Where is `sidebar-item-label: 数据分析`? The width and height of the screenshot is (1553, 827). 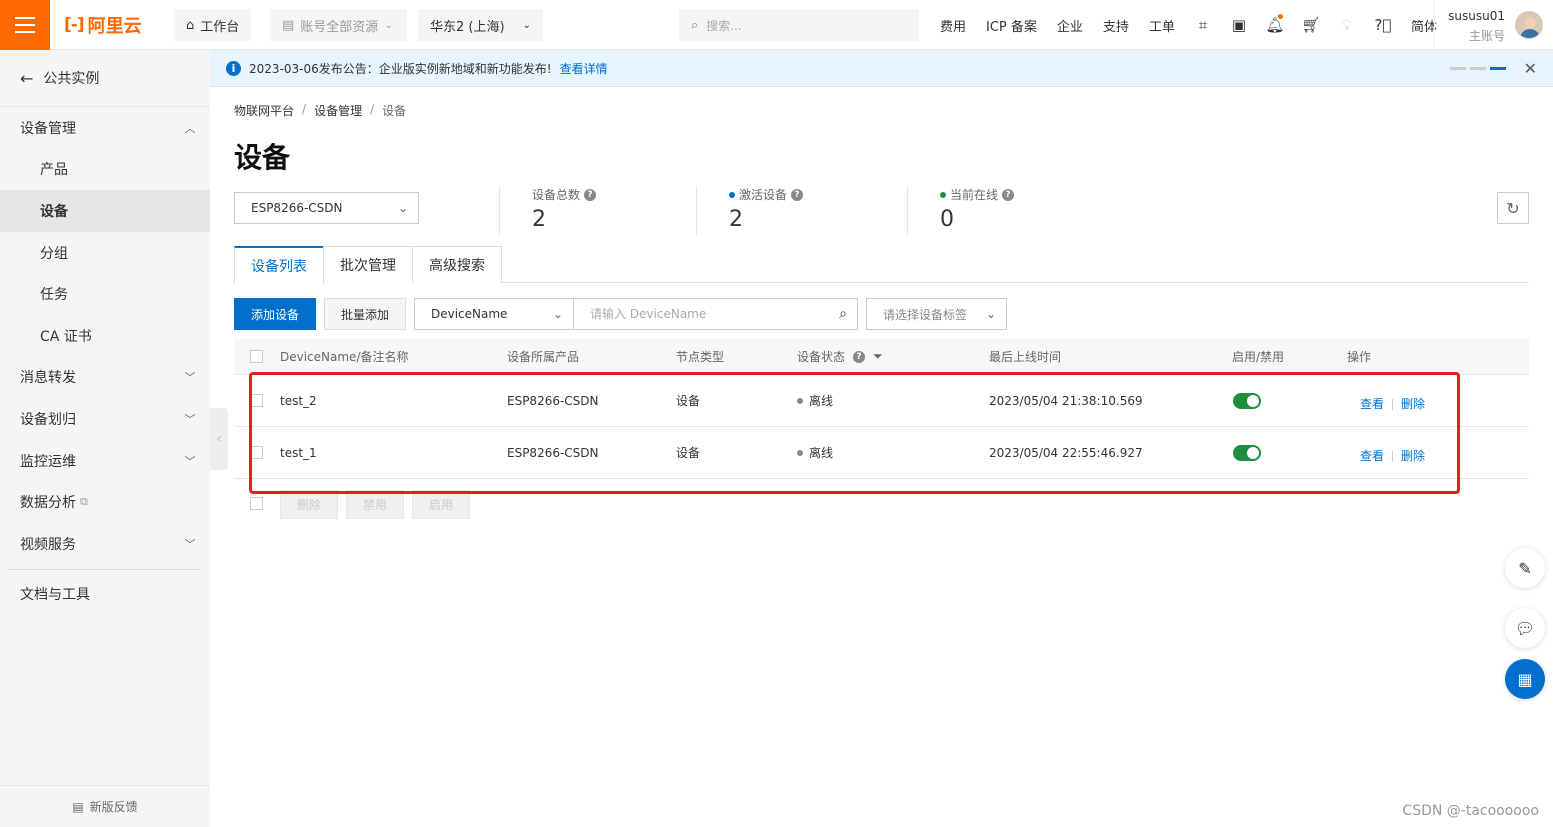 sidebar-item-label: 数据分析 is located at coordinates (48, 503).